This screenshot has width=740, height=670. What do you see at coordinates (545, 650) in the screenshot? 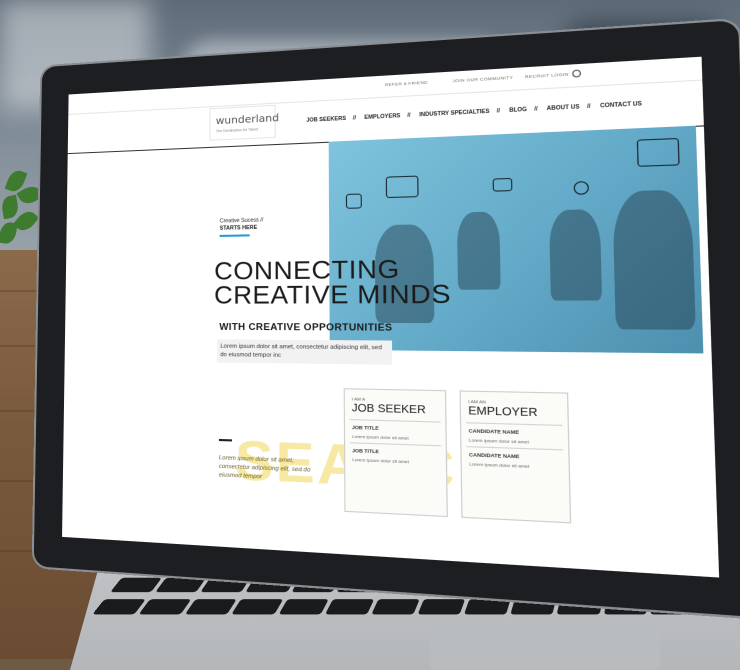
I see `trackpad` at bounding box center [545, 650].